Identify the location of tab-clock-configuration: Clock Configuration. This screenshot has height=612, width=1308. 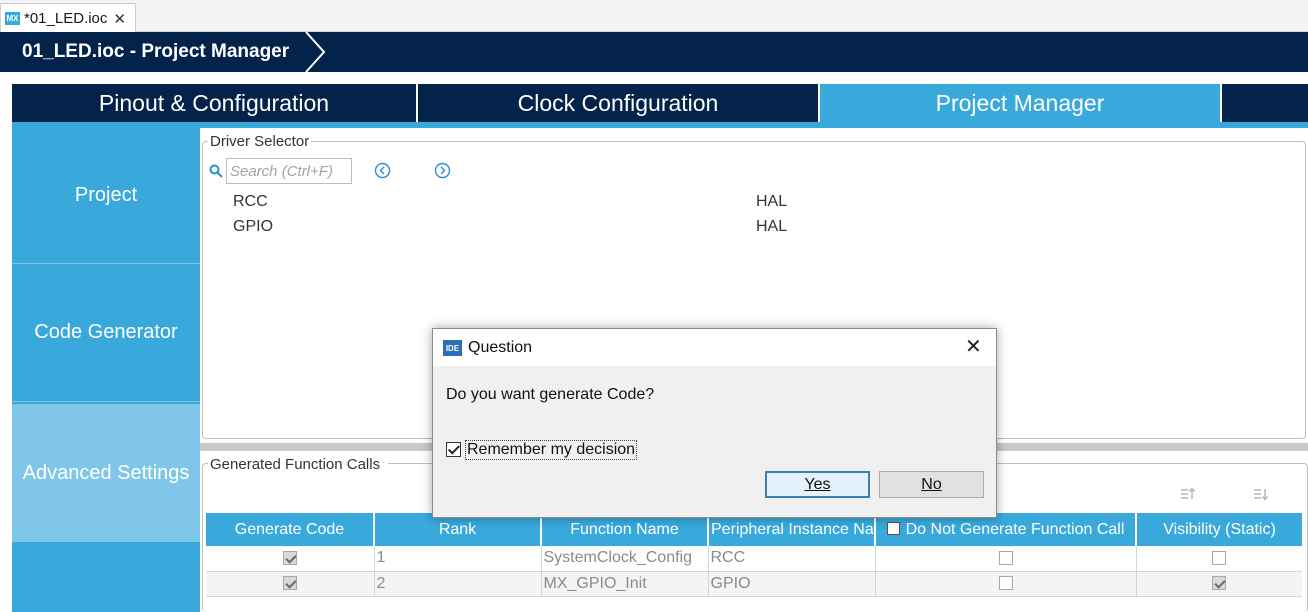
(618, 103).